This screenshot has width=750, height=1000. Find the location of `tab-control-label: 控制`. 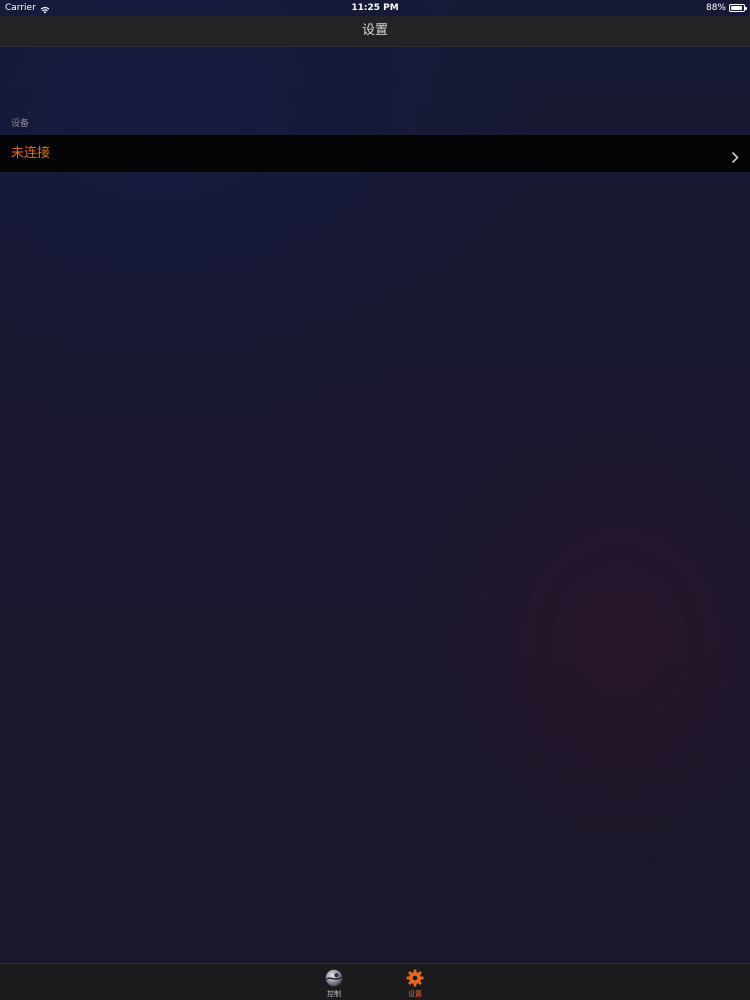

tab-control-label: 控制 is located at coordinates (334, 994).